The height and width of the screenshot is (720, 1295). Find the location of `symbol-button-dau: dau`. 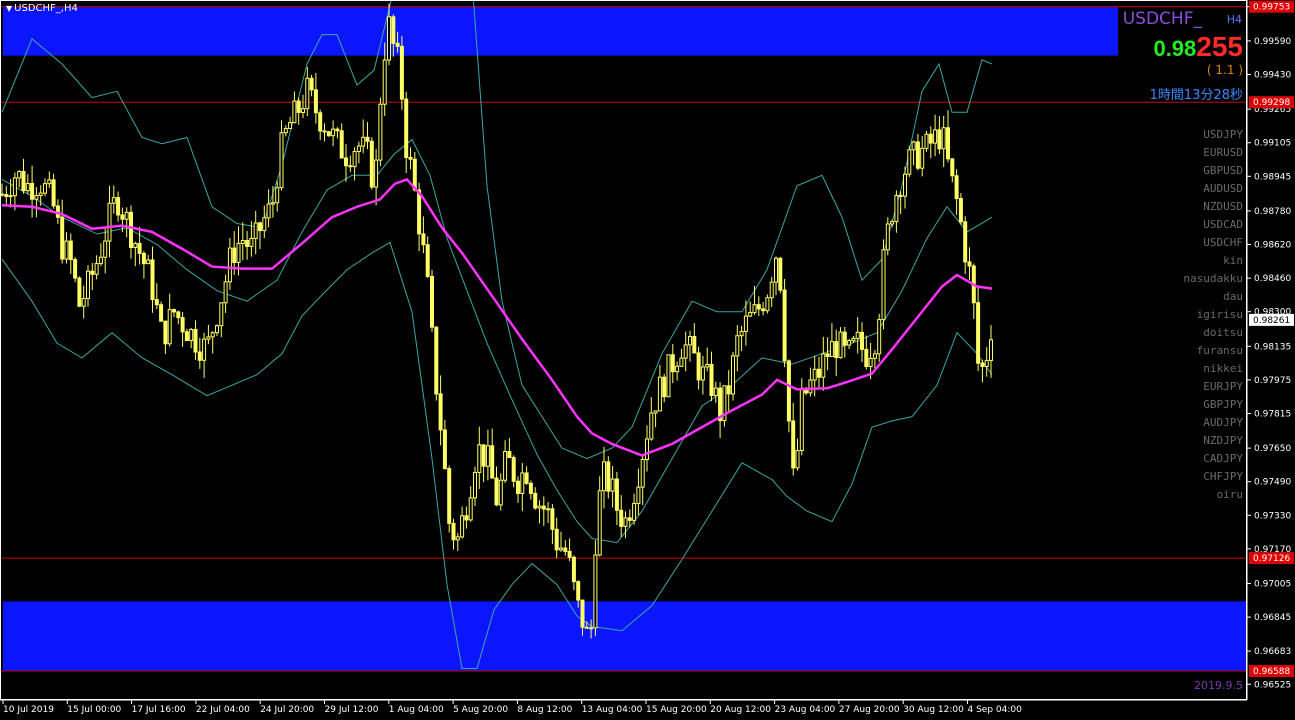

symbol-button-dau: dau is located at coordinates (1213, 297).